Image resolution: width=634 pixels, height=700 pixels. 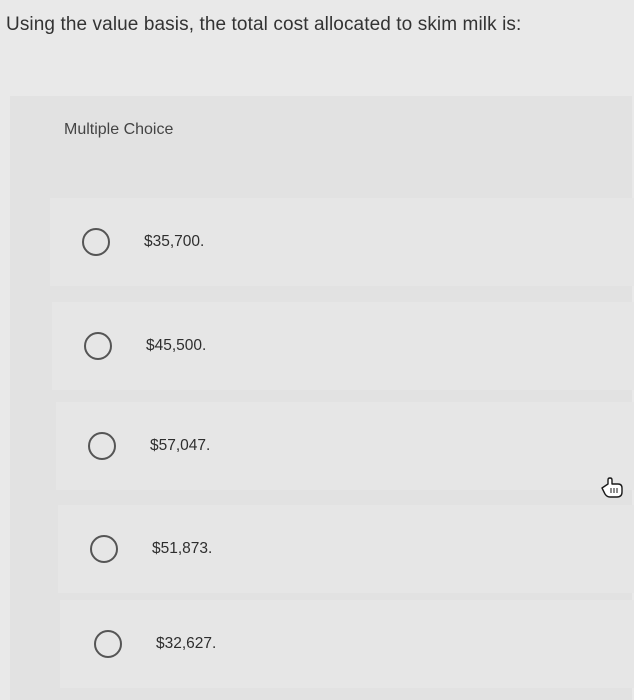 I want to click on answer-option-2: $45,500., so click(x=343, y=346).